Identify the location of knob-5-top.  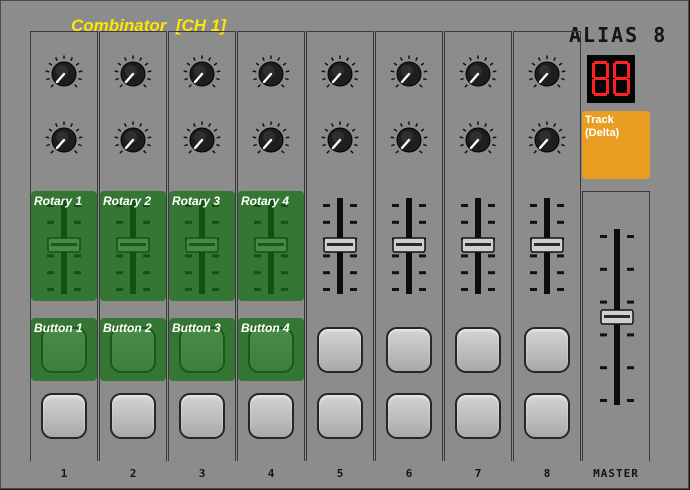
(340, 74).